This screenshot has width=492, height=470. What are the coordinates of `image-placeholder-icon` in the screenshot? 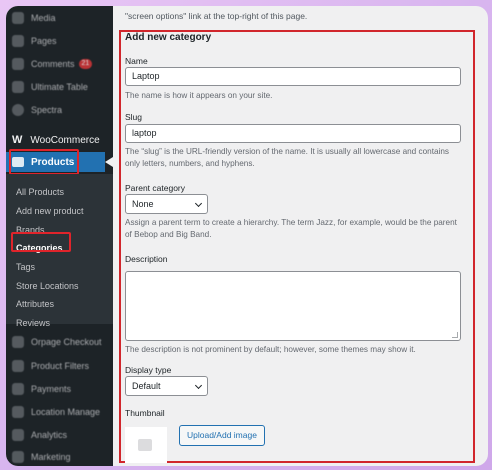 It's located at (145, 445).